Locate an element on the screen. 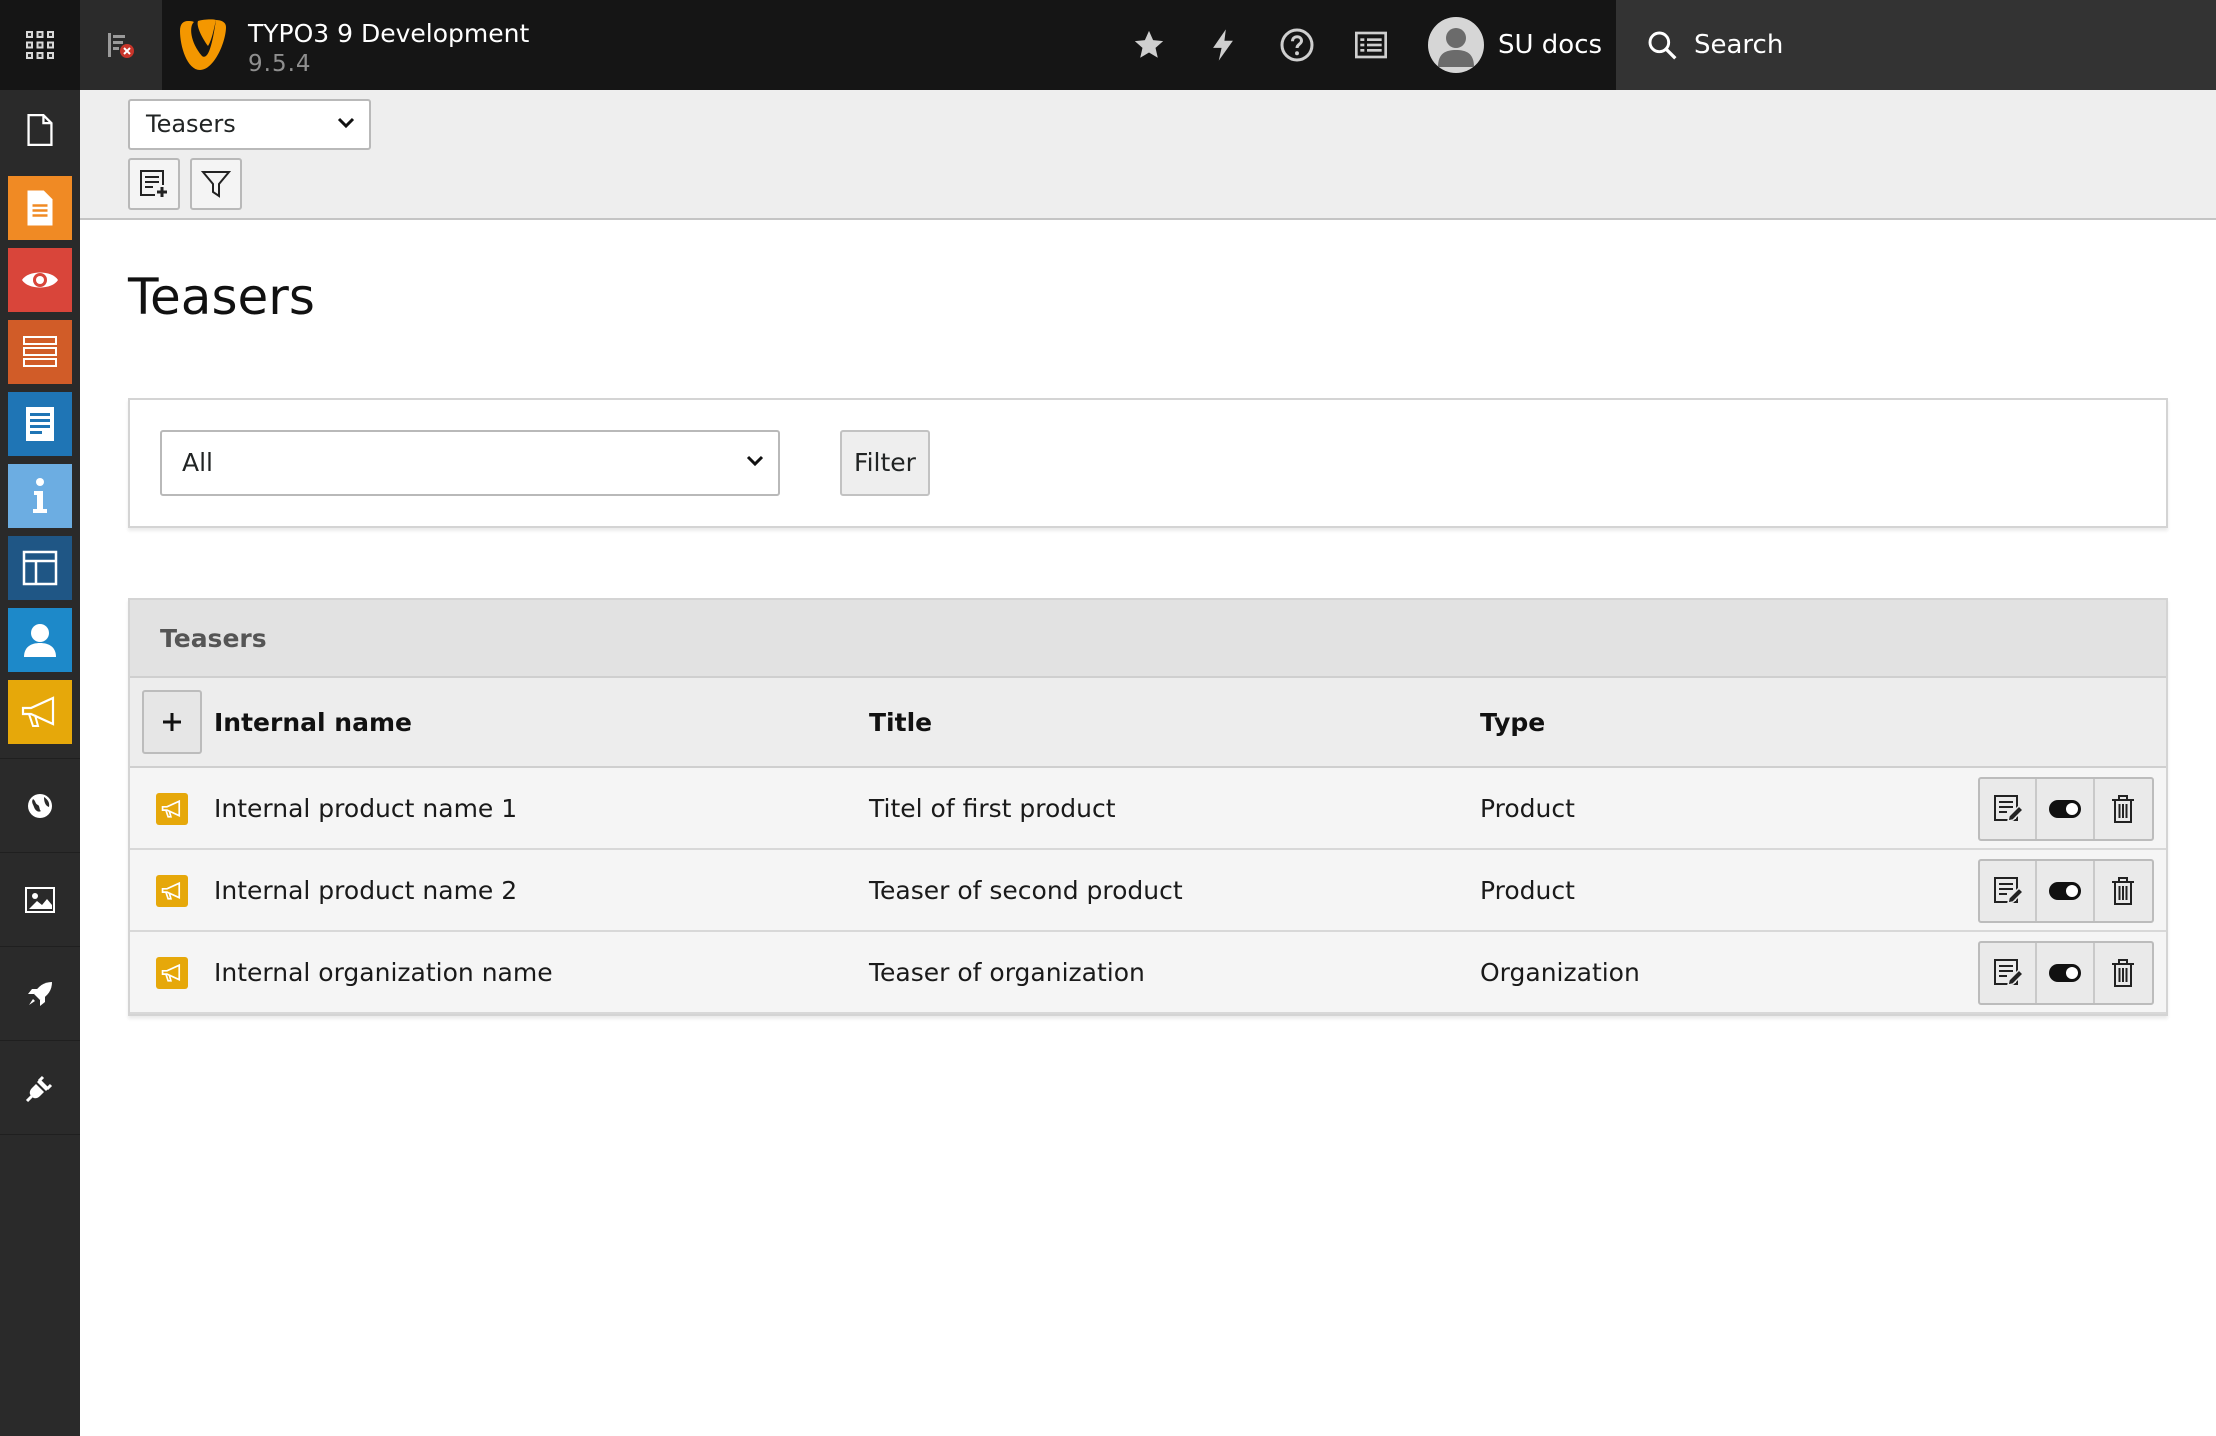  table-header: Internal name Title Type is located at coordinates (1148, 723).